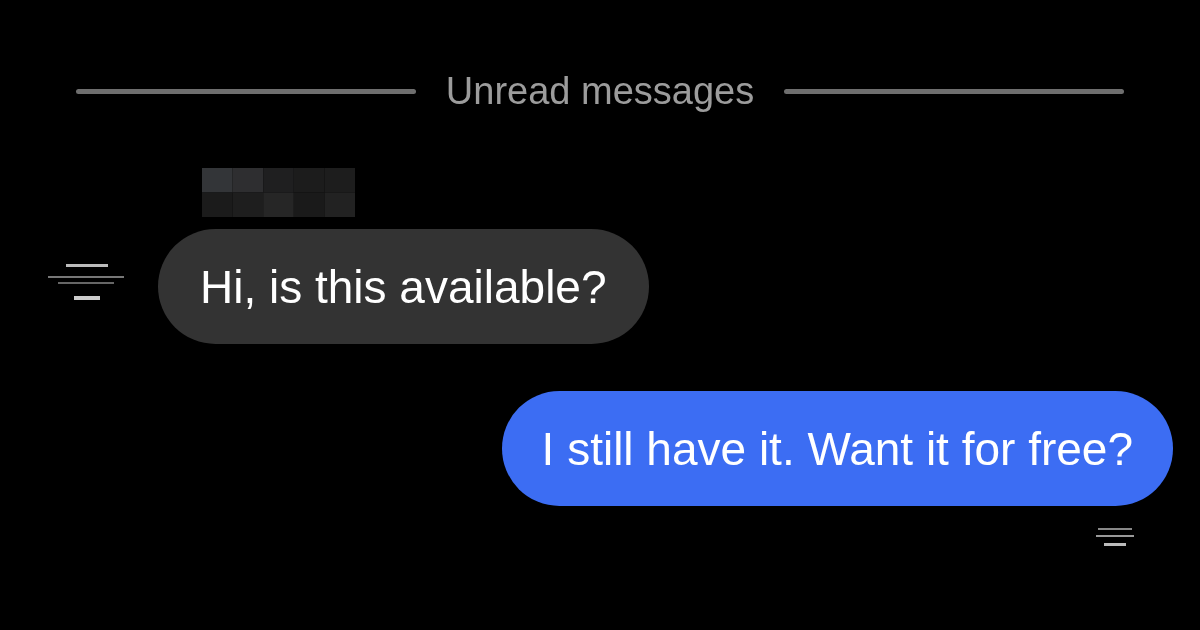 This screenshot has height=630, width=1200. I want to click on message-bubble: I still have it. Want it for free?, so click(837, 448).